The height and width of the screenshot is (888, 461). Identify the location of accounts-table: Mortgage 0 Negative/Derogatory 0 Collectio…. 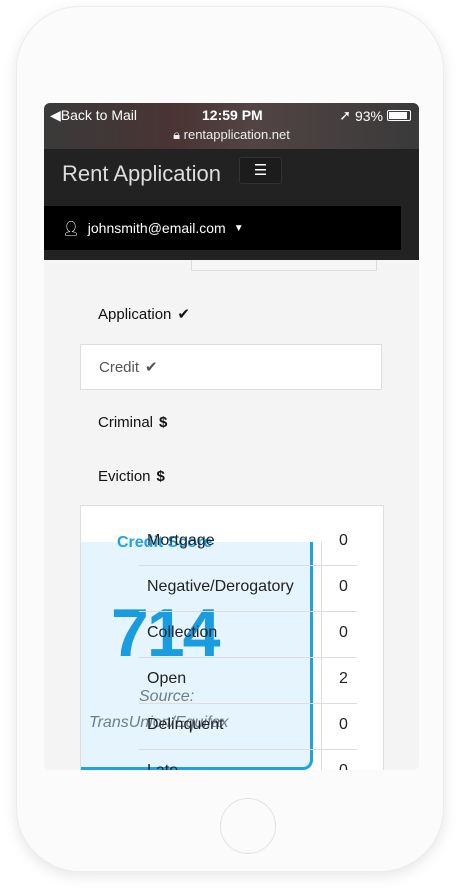
(248, 645).